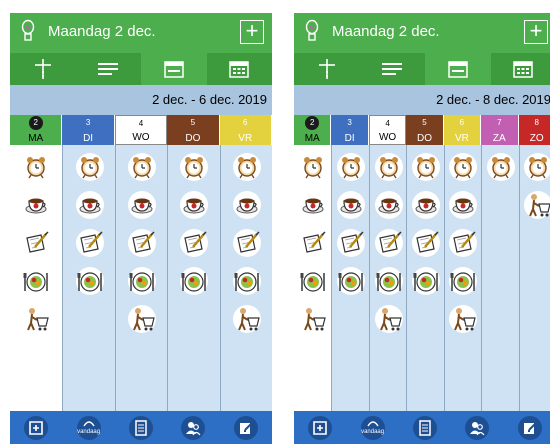  What do you see at coordinates (534, 130) in the screenshot?
I see `day-header-zo: 8 ZO` at bounding box center [534, 130].